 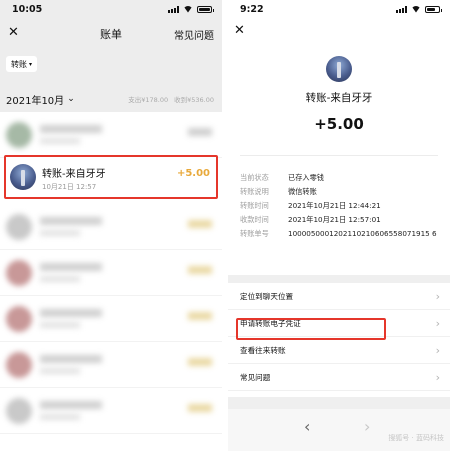 I want to click on transfer-date: 10月21日 12:57, so click(x=69, y=187).